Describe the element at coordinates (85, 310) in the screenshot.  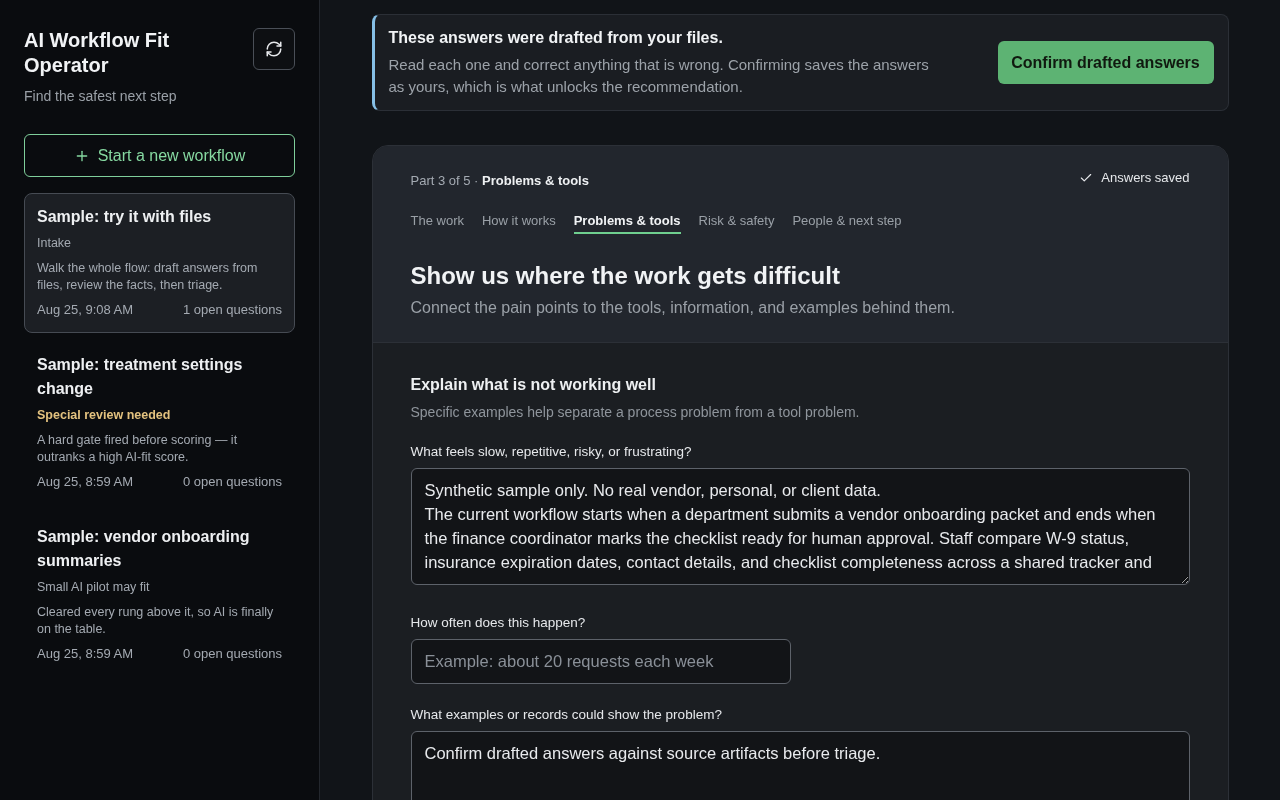
I see `workflow-time: Aug 25, 9:08 AM` at that location.